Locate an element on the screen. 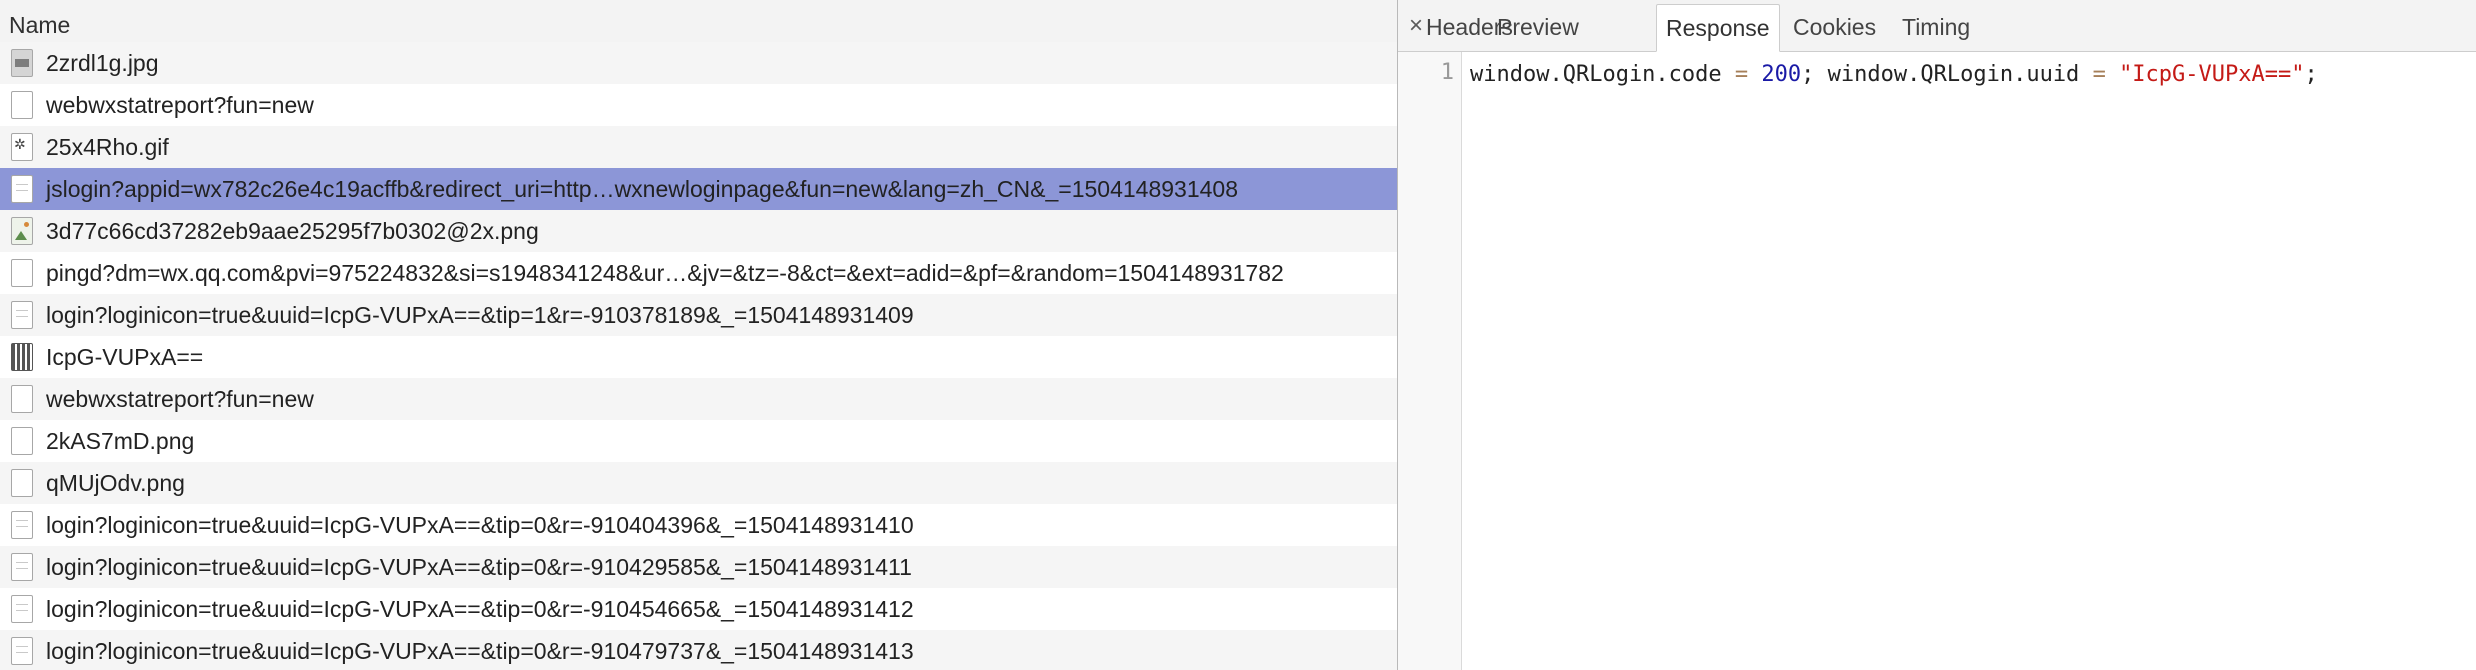 This screenshot has width=2476, height=670. code-token-plain: window.QRLogin.code is located at coordinates (1602, 74).